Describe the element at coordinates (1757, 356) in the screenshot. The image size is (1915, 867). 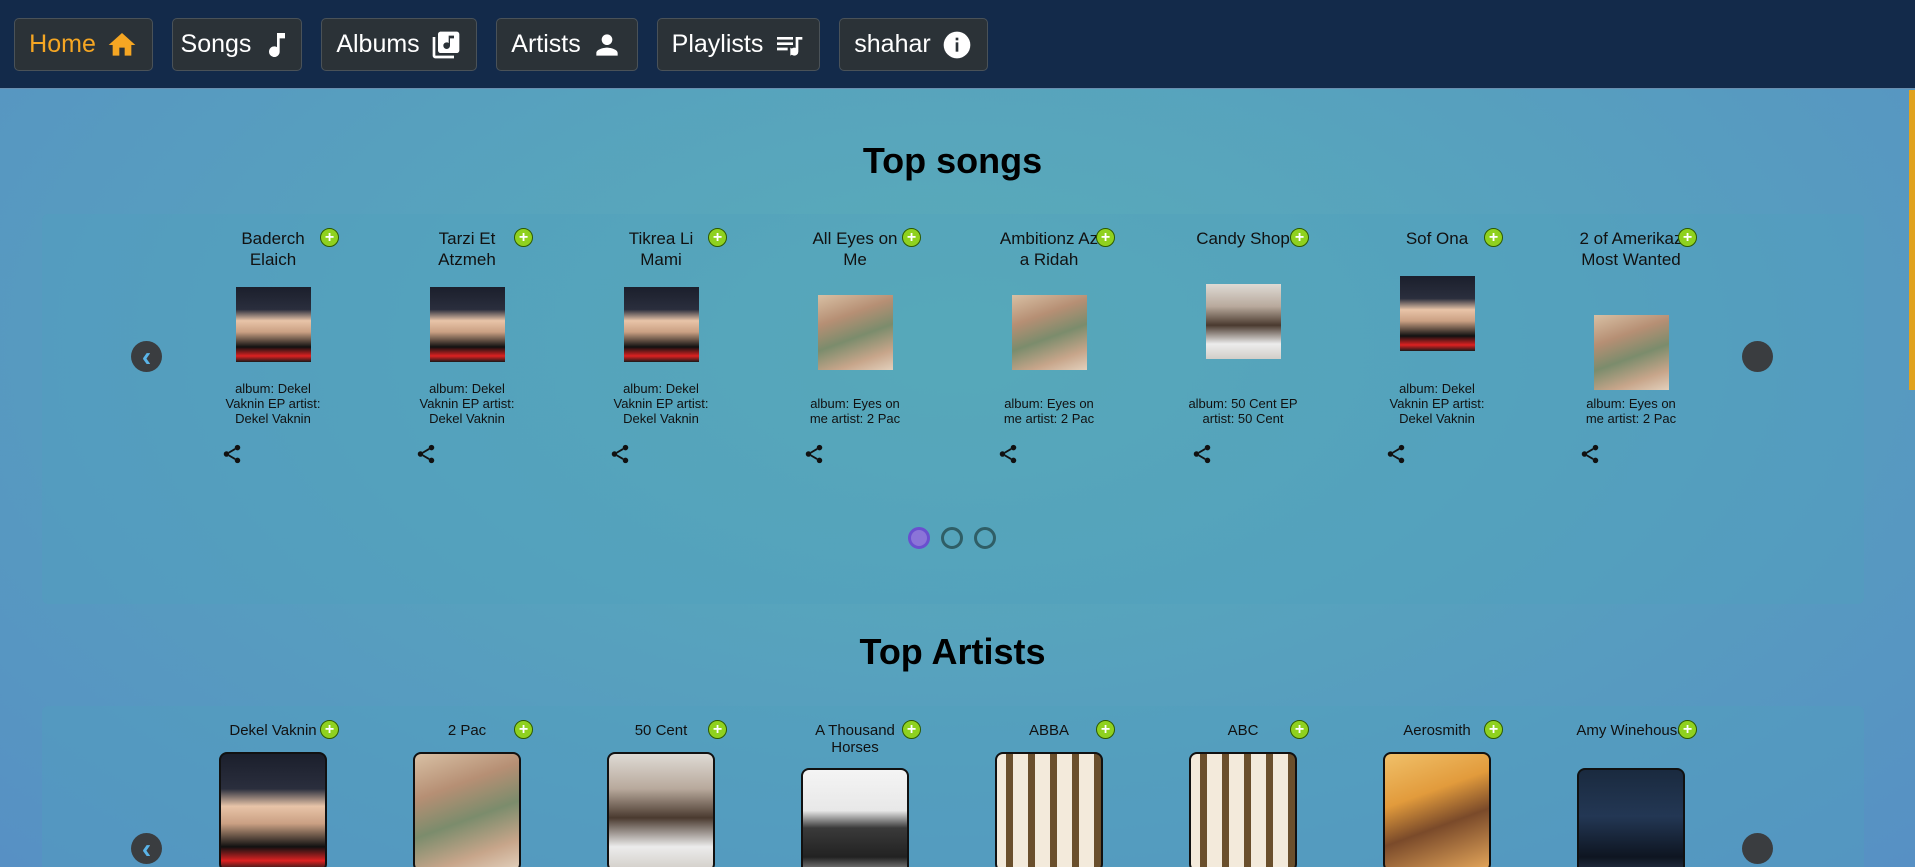
I see `songs-next-arrow` at that location.